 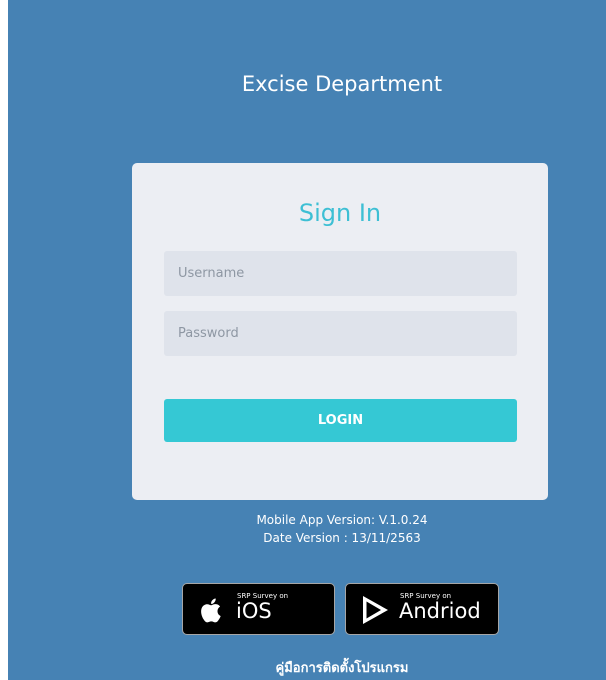 I want to click on date-version-text: Date Version : 13/11/2563, so click(x=342, y=538).